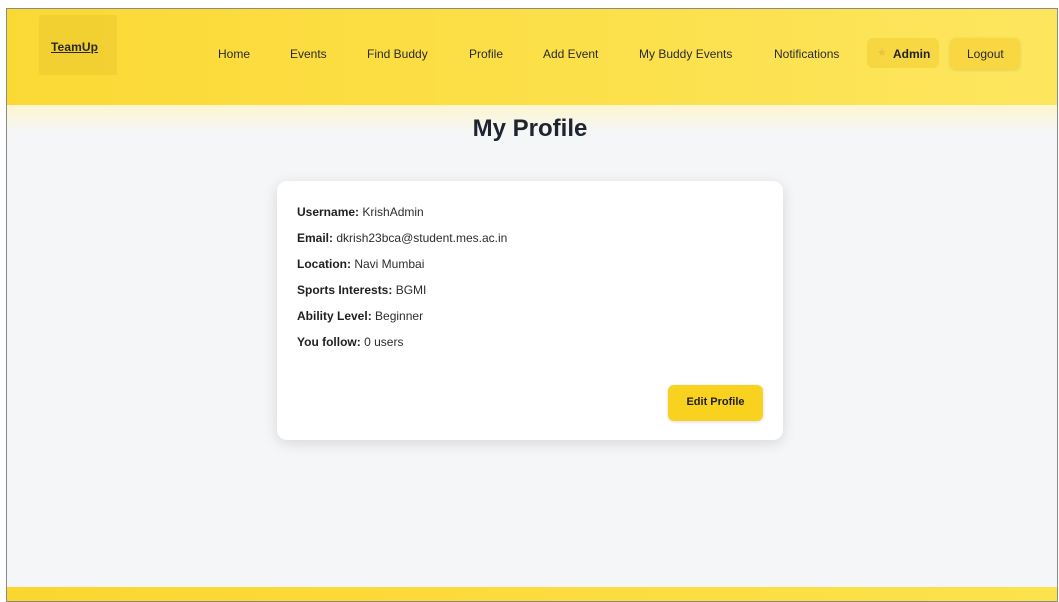 Image resolution: width=1059 pixels, height=602 pixels. What do you see at coordinates (422, 238) in the screenshot?
I see `field-email-value: dkrish23bca@student.mes.ac.in` at bounding box center [422, 238].